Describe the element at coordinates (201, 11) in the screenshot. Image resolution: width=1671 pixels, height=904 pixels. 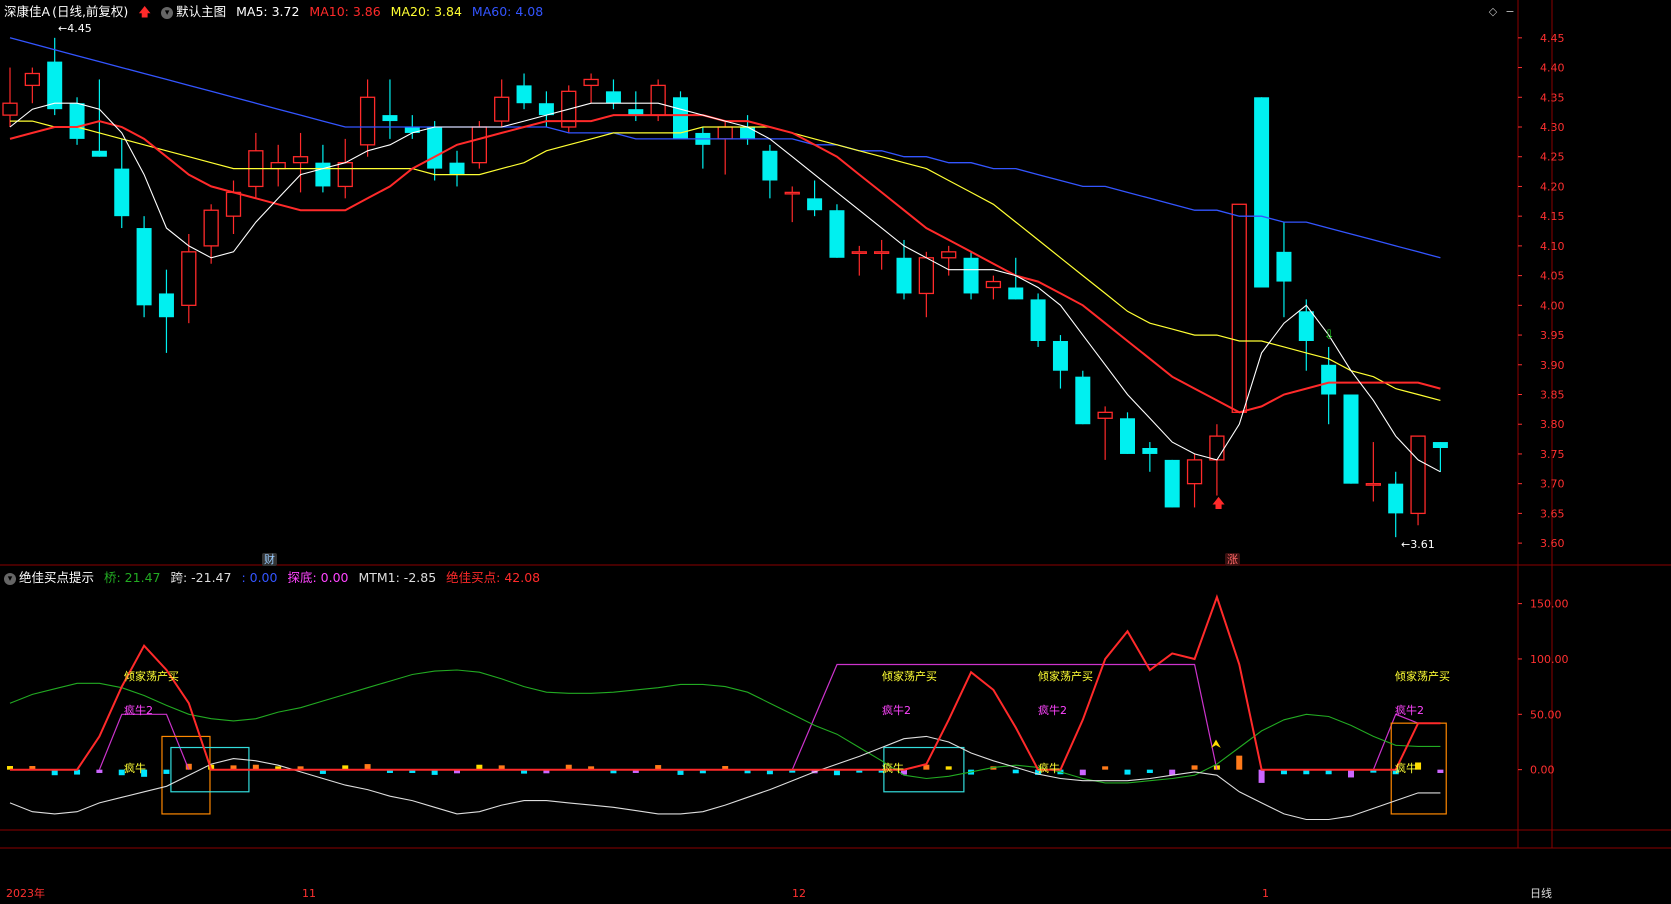
I see `main-chart-label: 默认主图` at that location.